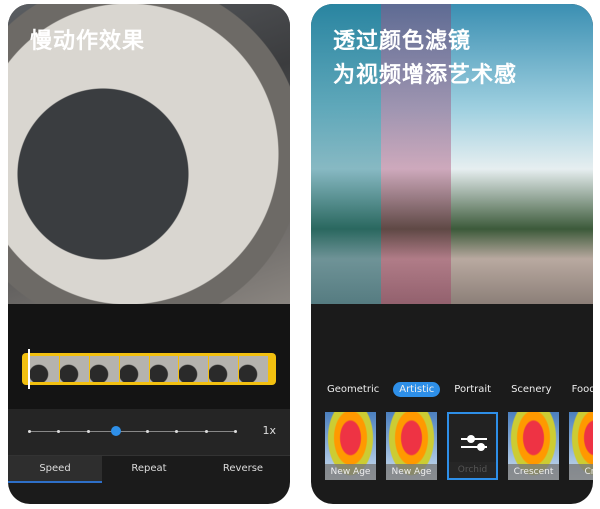 This screenshot has height=509, width=600. What do you see at coordinates (581, 446) in the screenshot?
I see `filter-crescent-2: Cres` at bounding box center [581, 446].